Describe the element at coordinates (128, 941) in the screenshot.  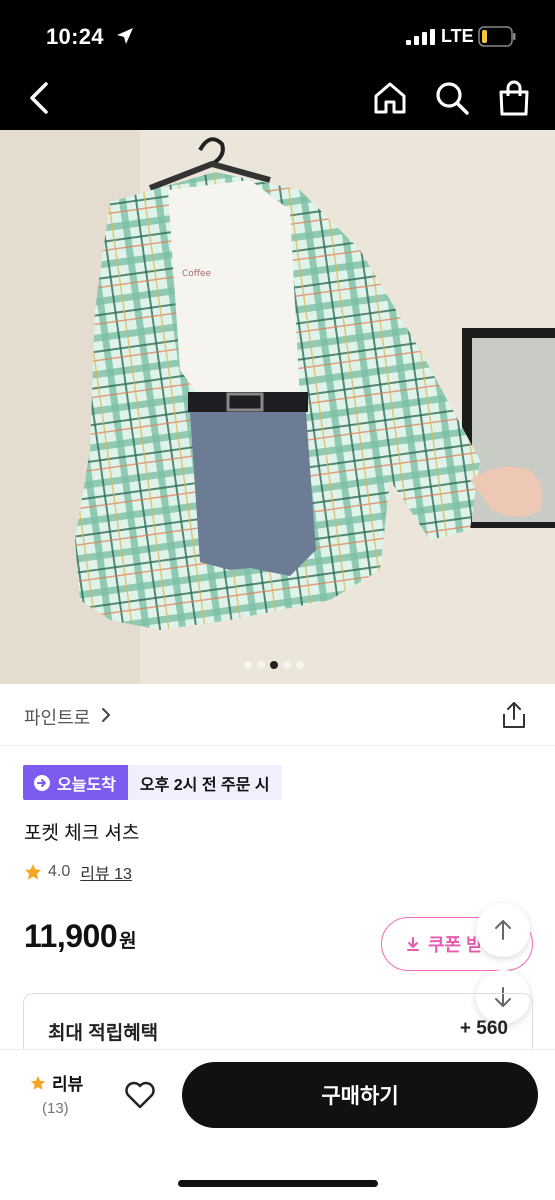
I see `price-currency: 원` at that location.